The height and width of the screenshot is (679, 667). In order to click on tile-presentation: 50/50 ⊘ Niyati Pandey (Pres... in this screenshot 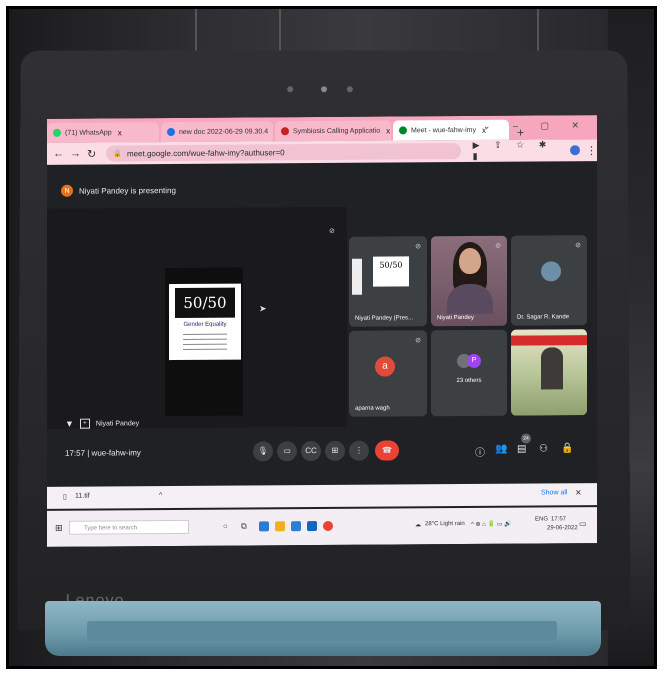, I will do `click(388, 281)`.